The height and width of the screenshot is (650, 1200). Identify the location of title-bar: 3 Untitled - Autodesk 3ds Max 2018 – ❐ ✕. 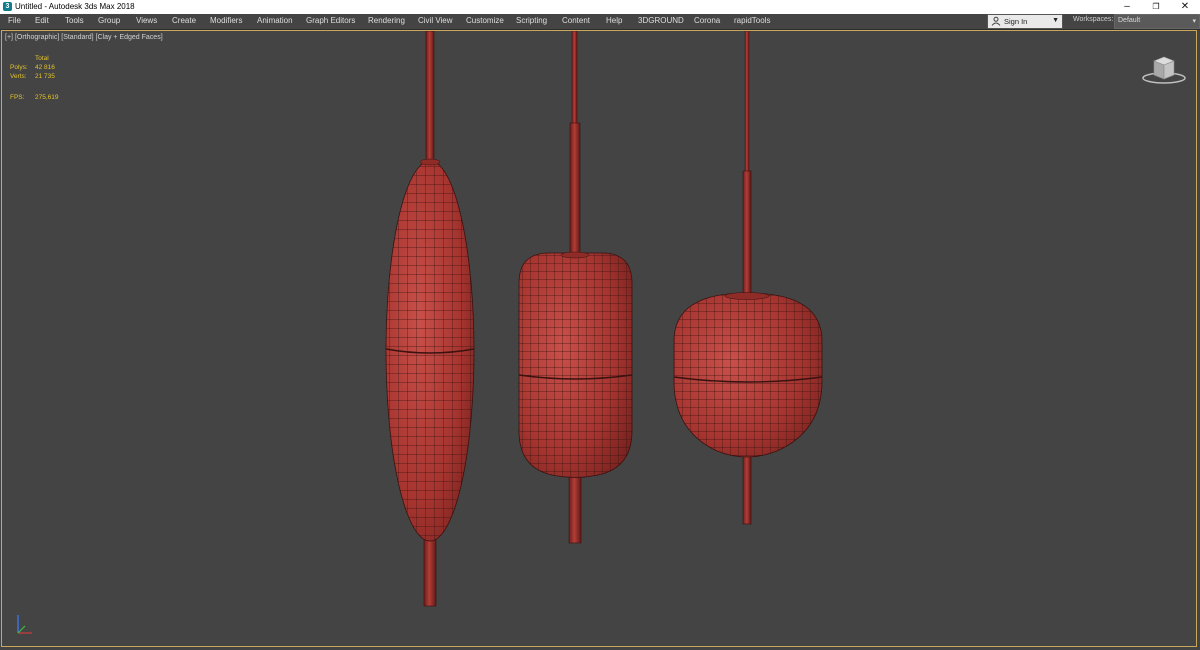
(600, 7).